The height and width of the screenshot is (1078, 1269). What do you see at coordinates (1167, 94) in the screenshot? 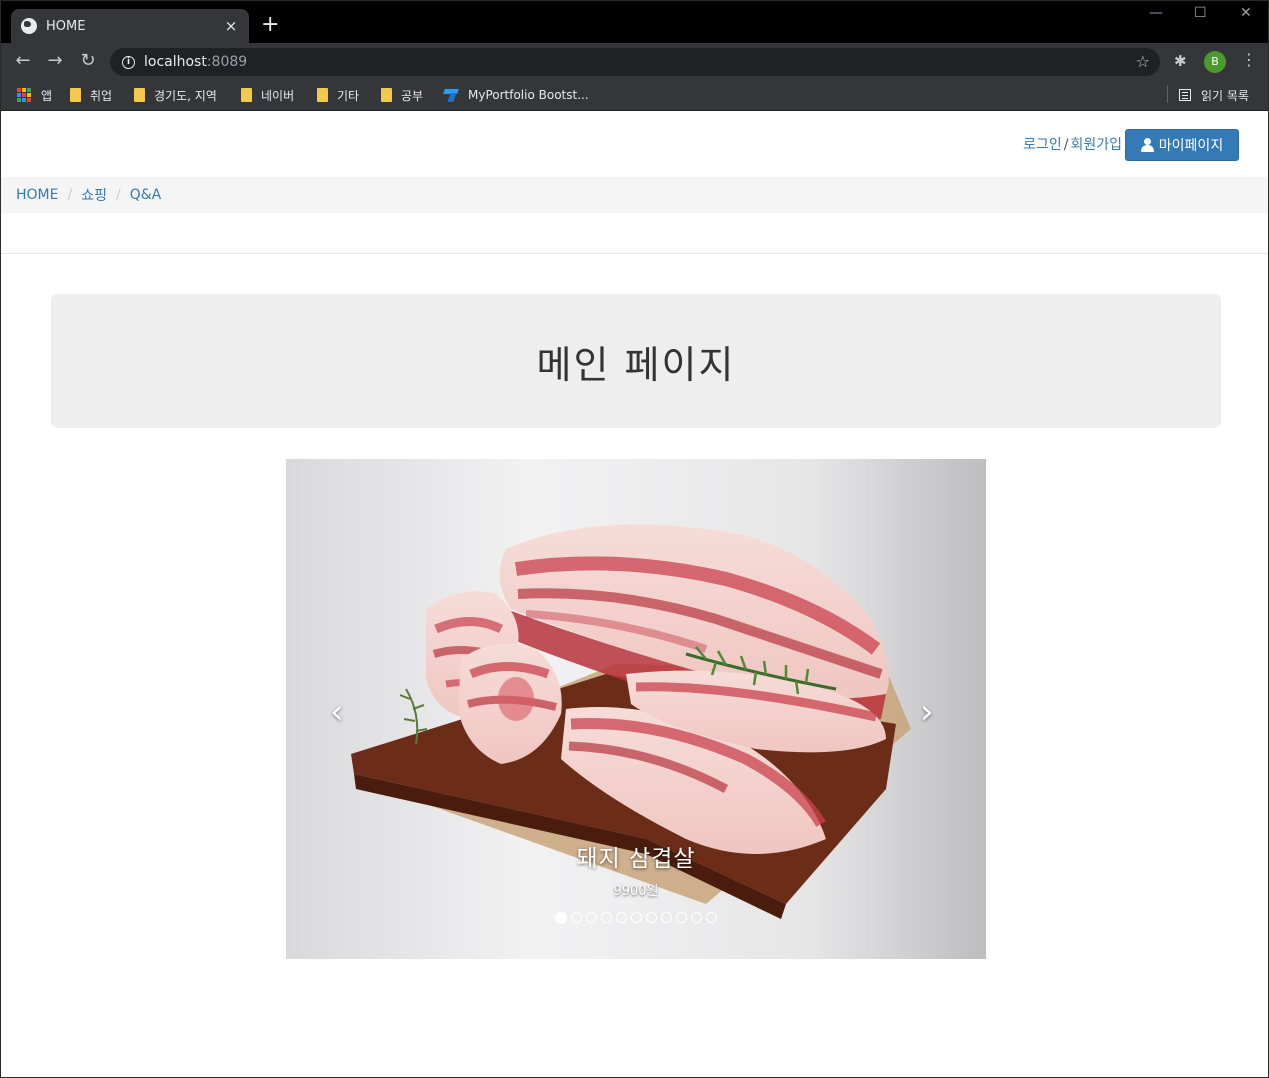
I see `bookmarks-divider` at bounding box center [1167, 94].